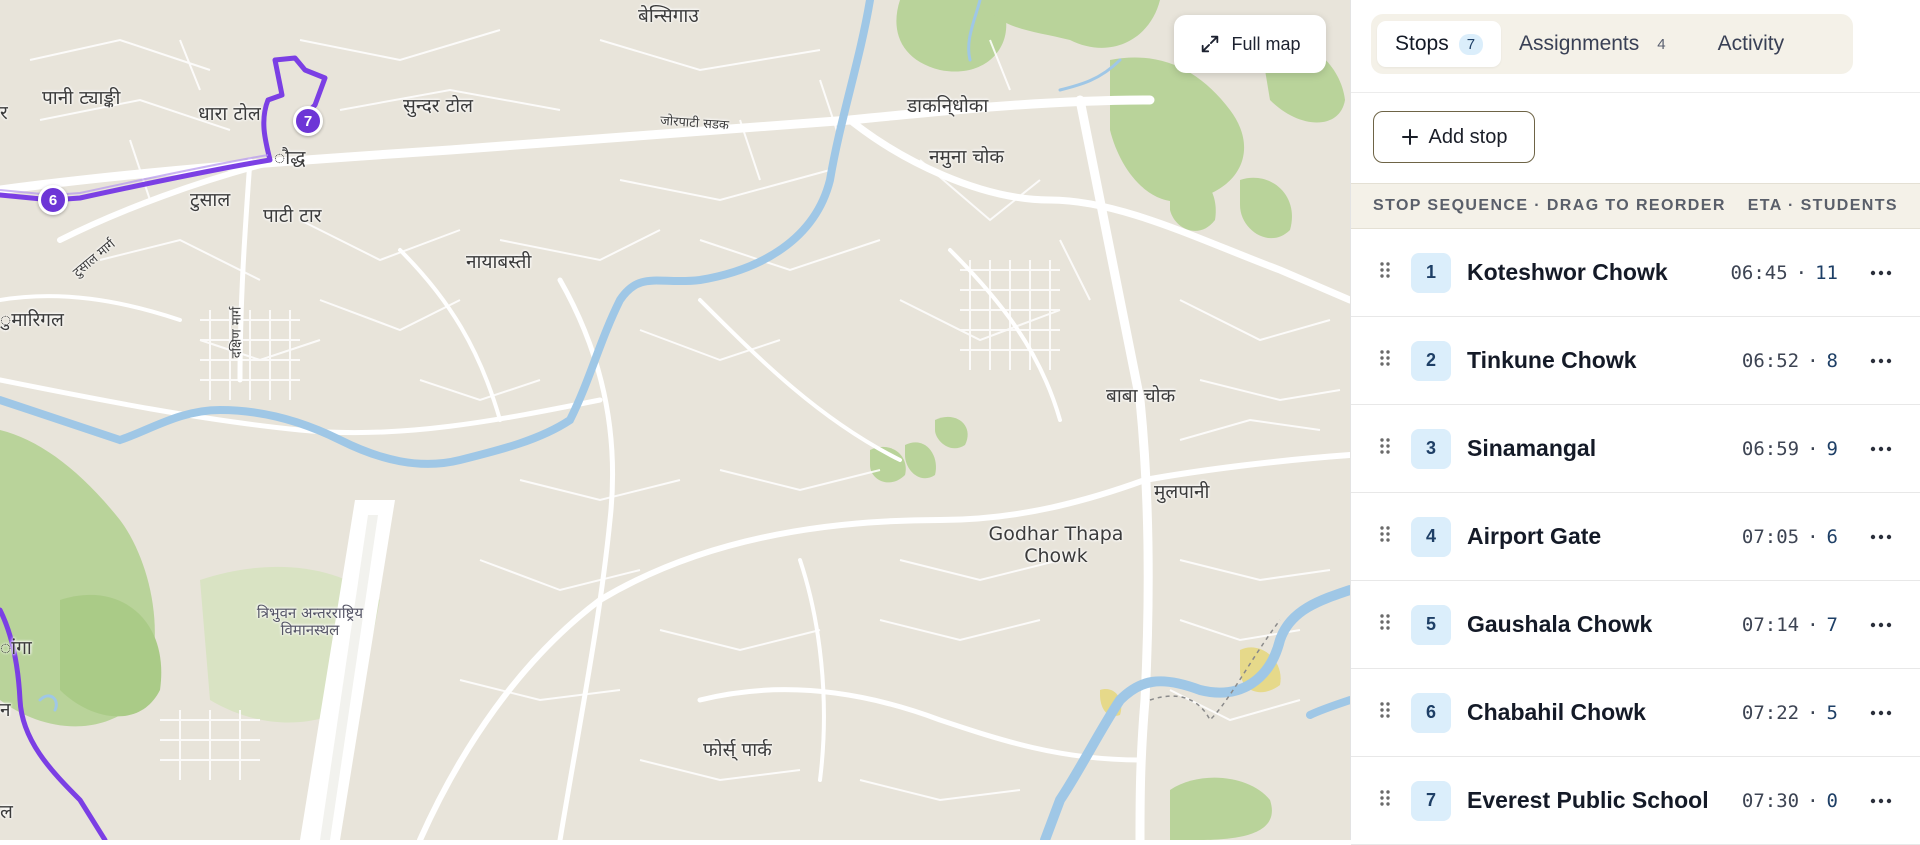 The width and height of the screenshot is (1920, 845). What do you see at coordinates (1770, 800) in the screenshot?
I see `stop-eta: 07:30` at bounding box center [1770, 800].